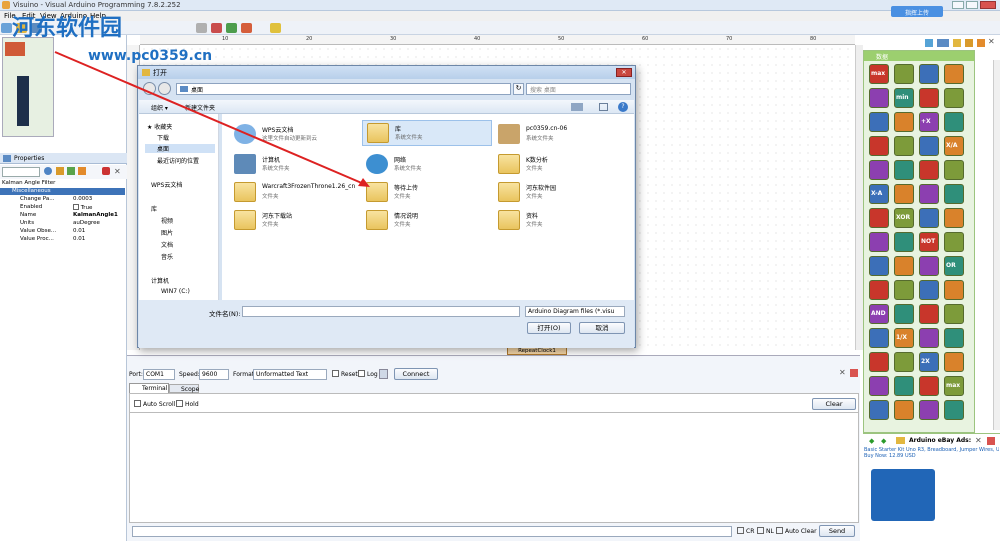 The height and width of the screenshot is (541, 1000). What do you see at coordinates (427, 165) in the screenshot?
I see `file-item: 网络 系统文件夹` at bounding box center [427, 165].